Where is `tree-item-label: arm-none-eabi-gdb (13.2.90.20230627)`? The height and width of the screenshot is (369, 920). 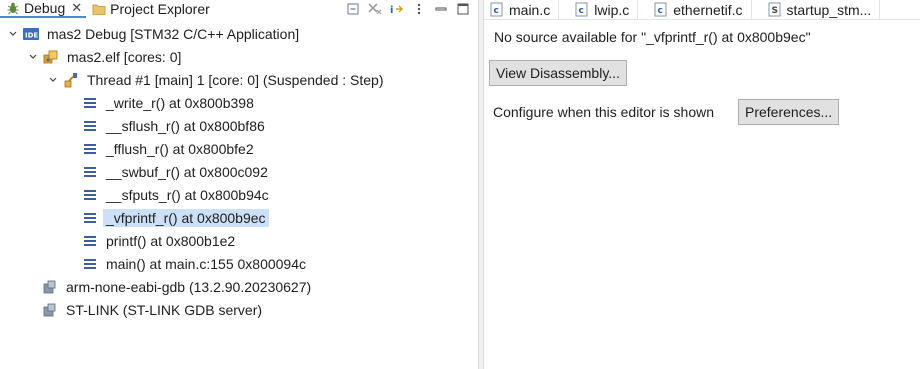
tree-item-label: arm-none-eabi-gdb (13.2.90.20230627) is located at coordinates (189, 286).